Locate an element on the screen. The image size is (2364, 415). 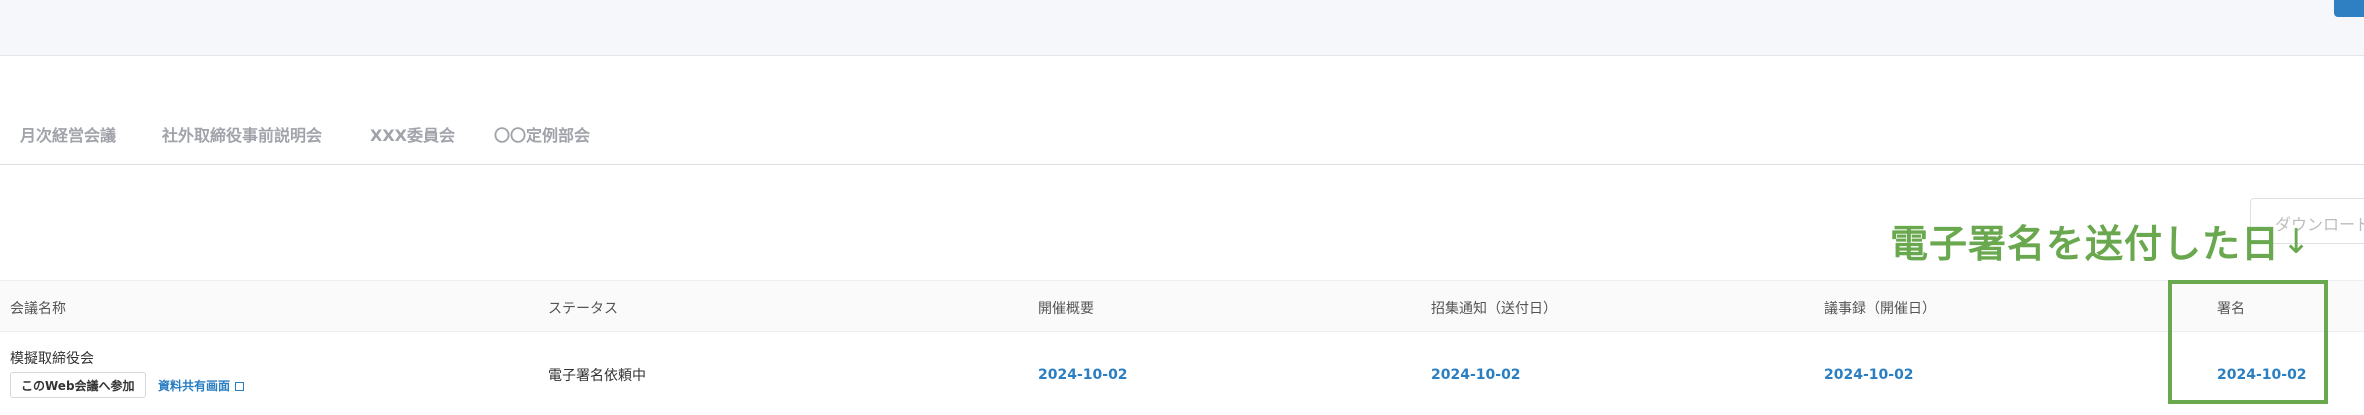
tab-monthly-management: 月次経営会議 is located at coordinates (68, 134).